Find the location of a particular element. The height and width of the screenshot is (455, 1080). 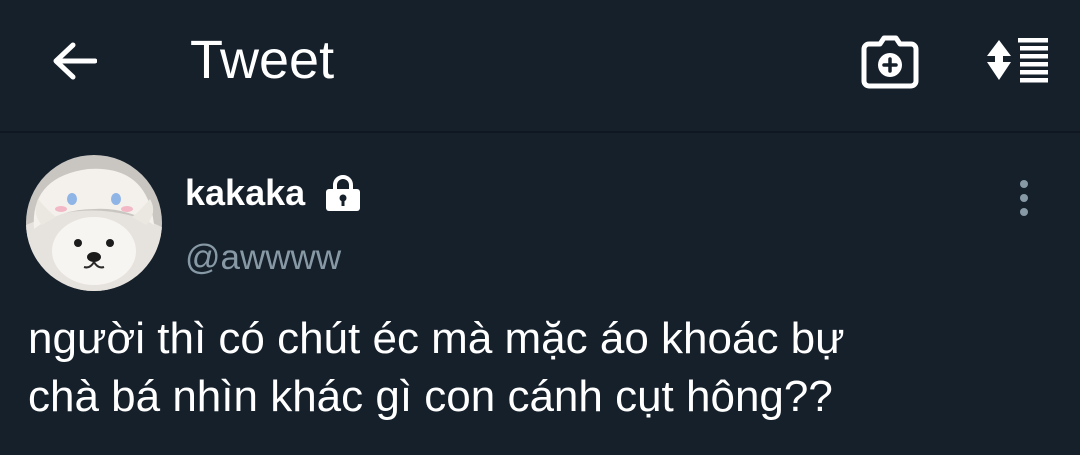

author-handle: @awwww is located at coordinates (263, 258).